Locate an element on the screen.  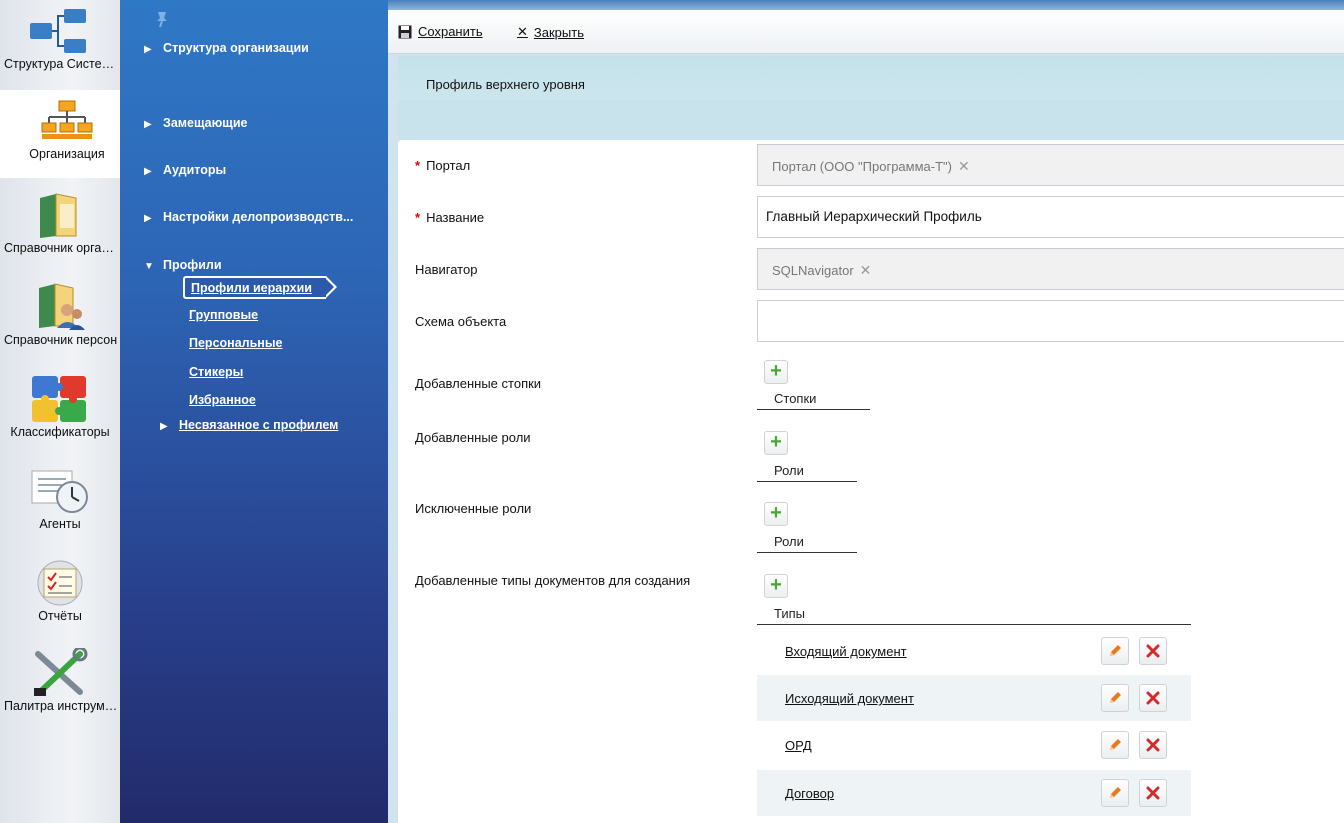
add-column-button: + is located at coordinates (776, 372).